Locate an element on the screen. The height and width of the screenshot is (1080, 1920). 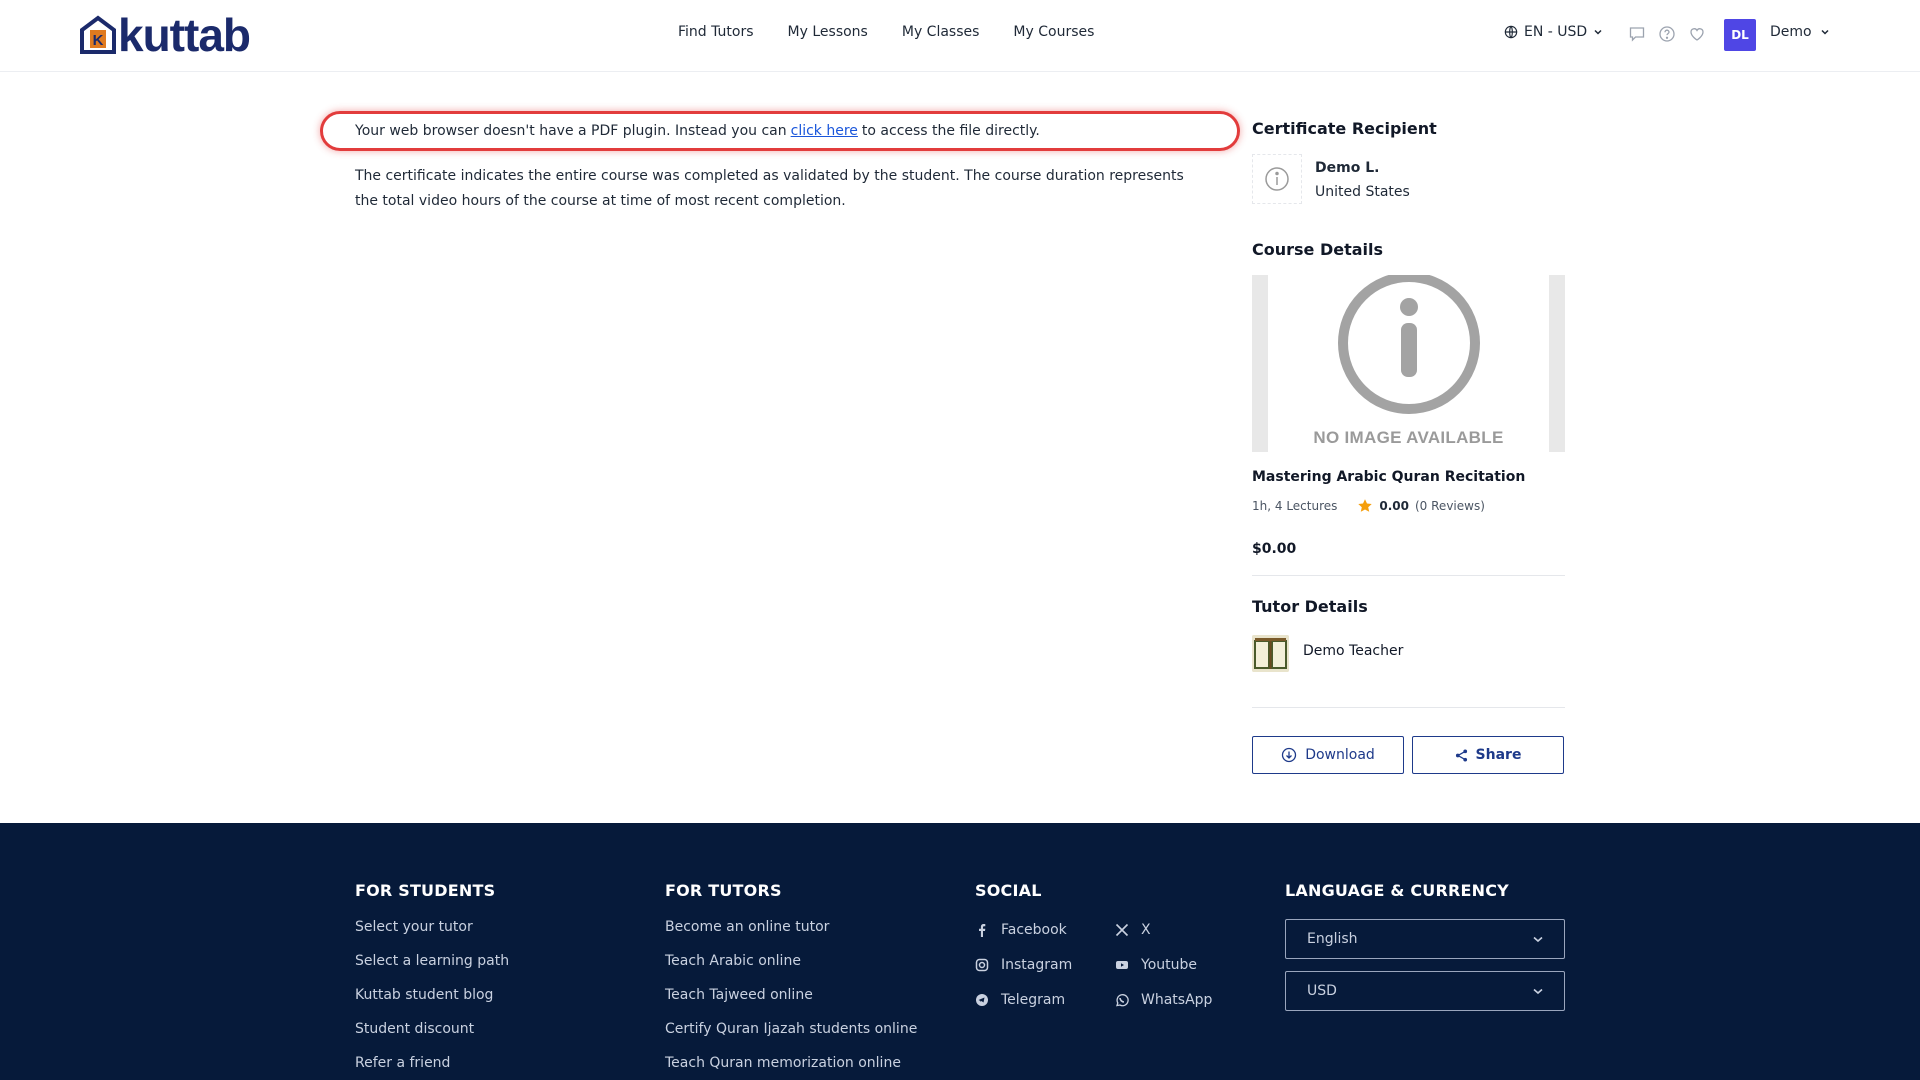
social-whatsapp: WhatsApp is located at coordinates (1163, 1000).